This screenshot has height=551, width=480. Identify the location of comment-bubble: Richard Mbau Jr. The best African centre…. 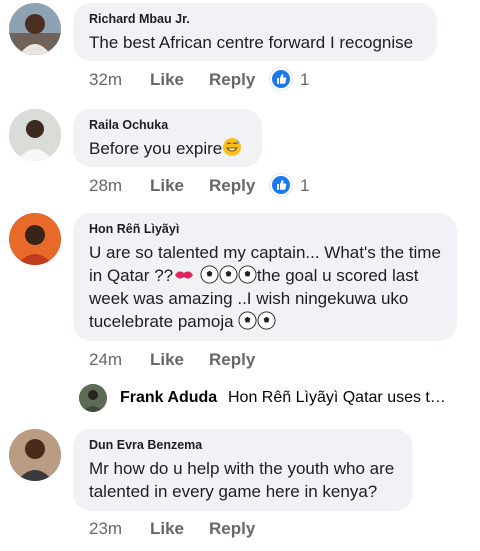
(255, 32).